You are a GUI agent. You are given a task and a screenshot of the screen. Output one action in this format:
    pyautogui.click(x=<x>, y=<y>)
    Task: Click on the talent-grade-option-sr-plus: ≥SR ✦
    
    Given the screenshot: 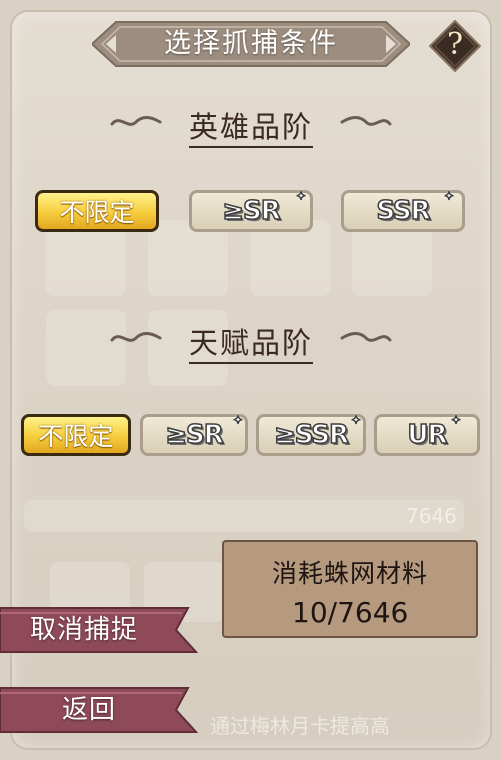 What is the action you would take?
    pyautogui.click(x=194, y=434)
    